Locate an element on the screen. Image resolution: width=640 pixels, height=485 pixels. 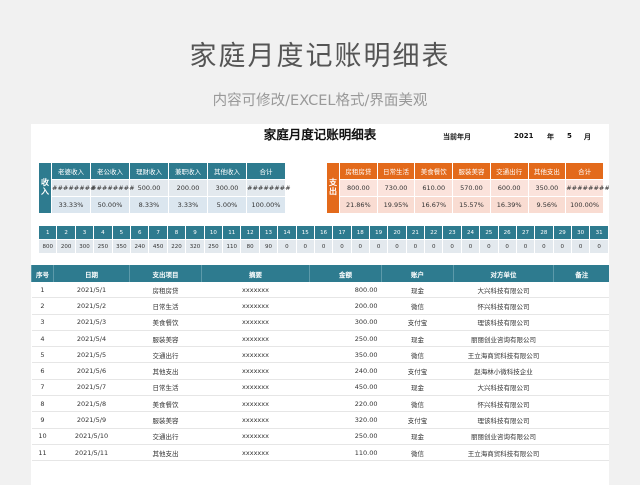
table-row: 9 2021/5/9 服装美容 xxxxxxx 320.00 支付宝 理该科技有限公司 is located at coordinates (320, 420).